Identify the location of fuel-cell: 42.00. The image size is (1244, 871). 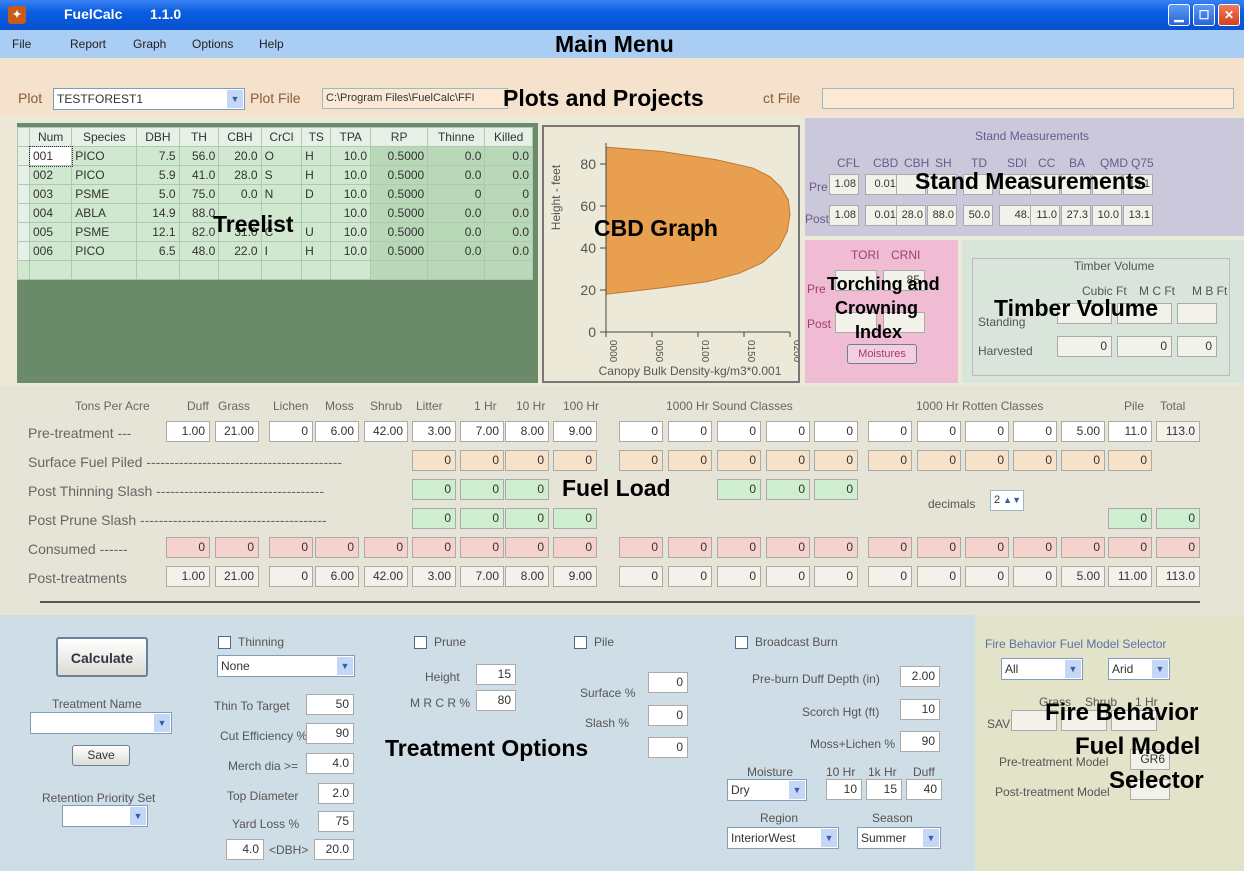
(386, 431).